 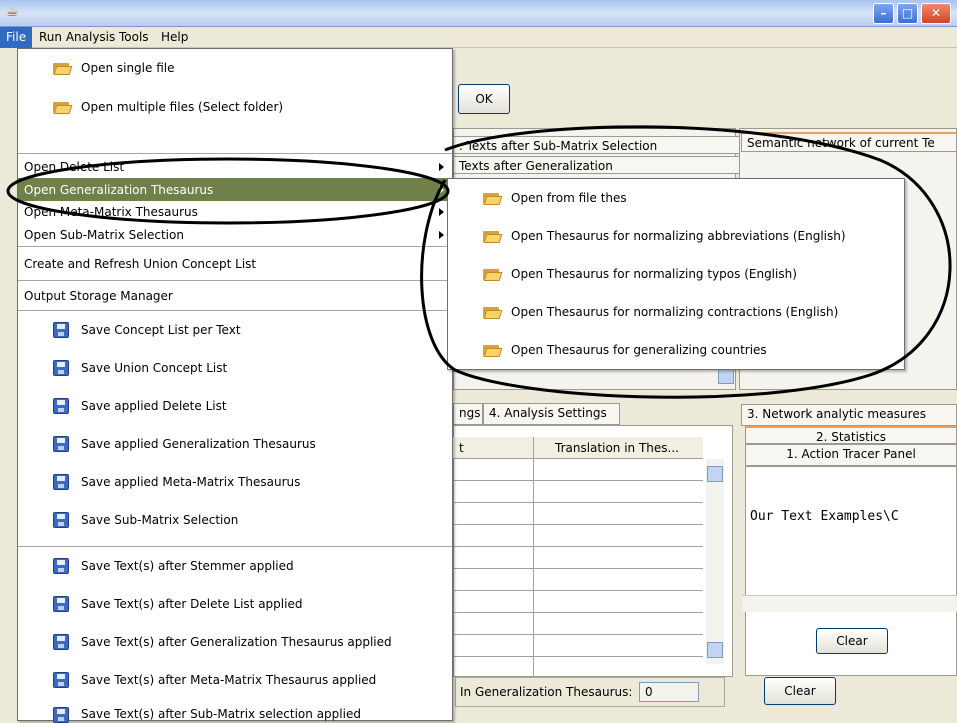 I want to click on menu-item-save-generalization-thesaurus: Save applied Generalization Thesaurus, so click(x=235, y=444).